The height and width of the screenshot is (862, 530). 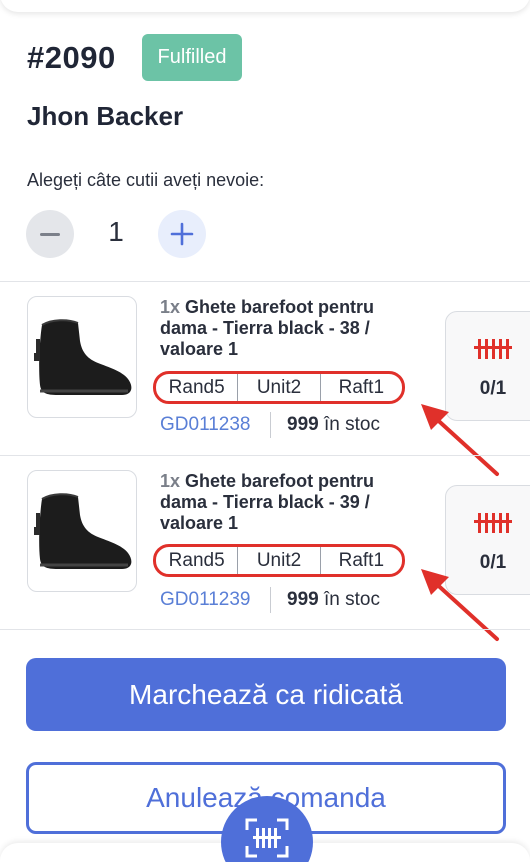 I want to click on status-badge: Fulfilled, so click(x=192, y=57).